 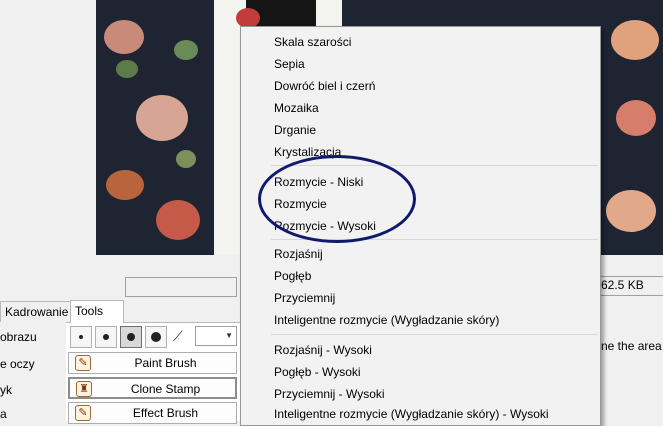 What do you see at coordinates (3, 414) in the screenshot?
I see `side-label: a` at bounding box center [3, 414].